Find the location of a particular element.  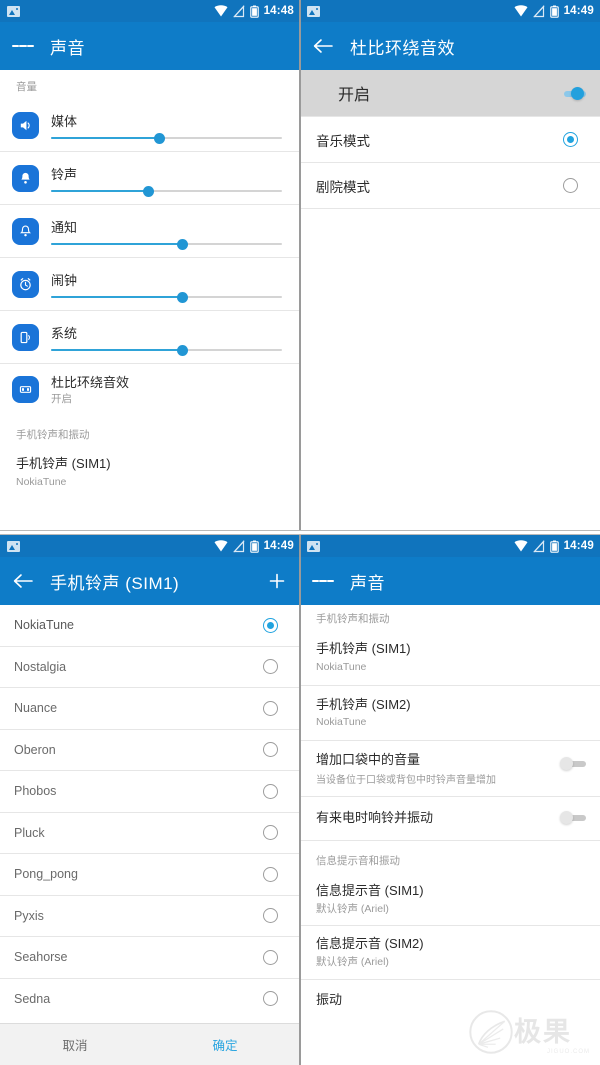

ringtone-item: Phobos is located at coordinates (150, 791).